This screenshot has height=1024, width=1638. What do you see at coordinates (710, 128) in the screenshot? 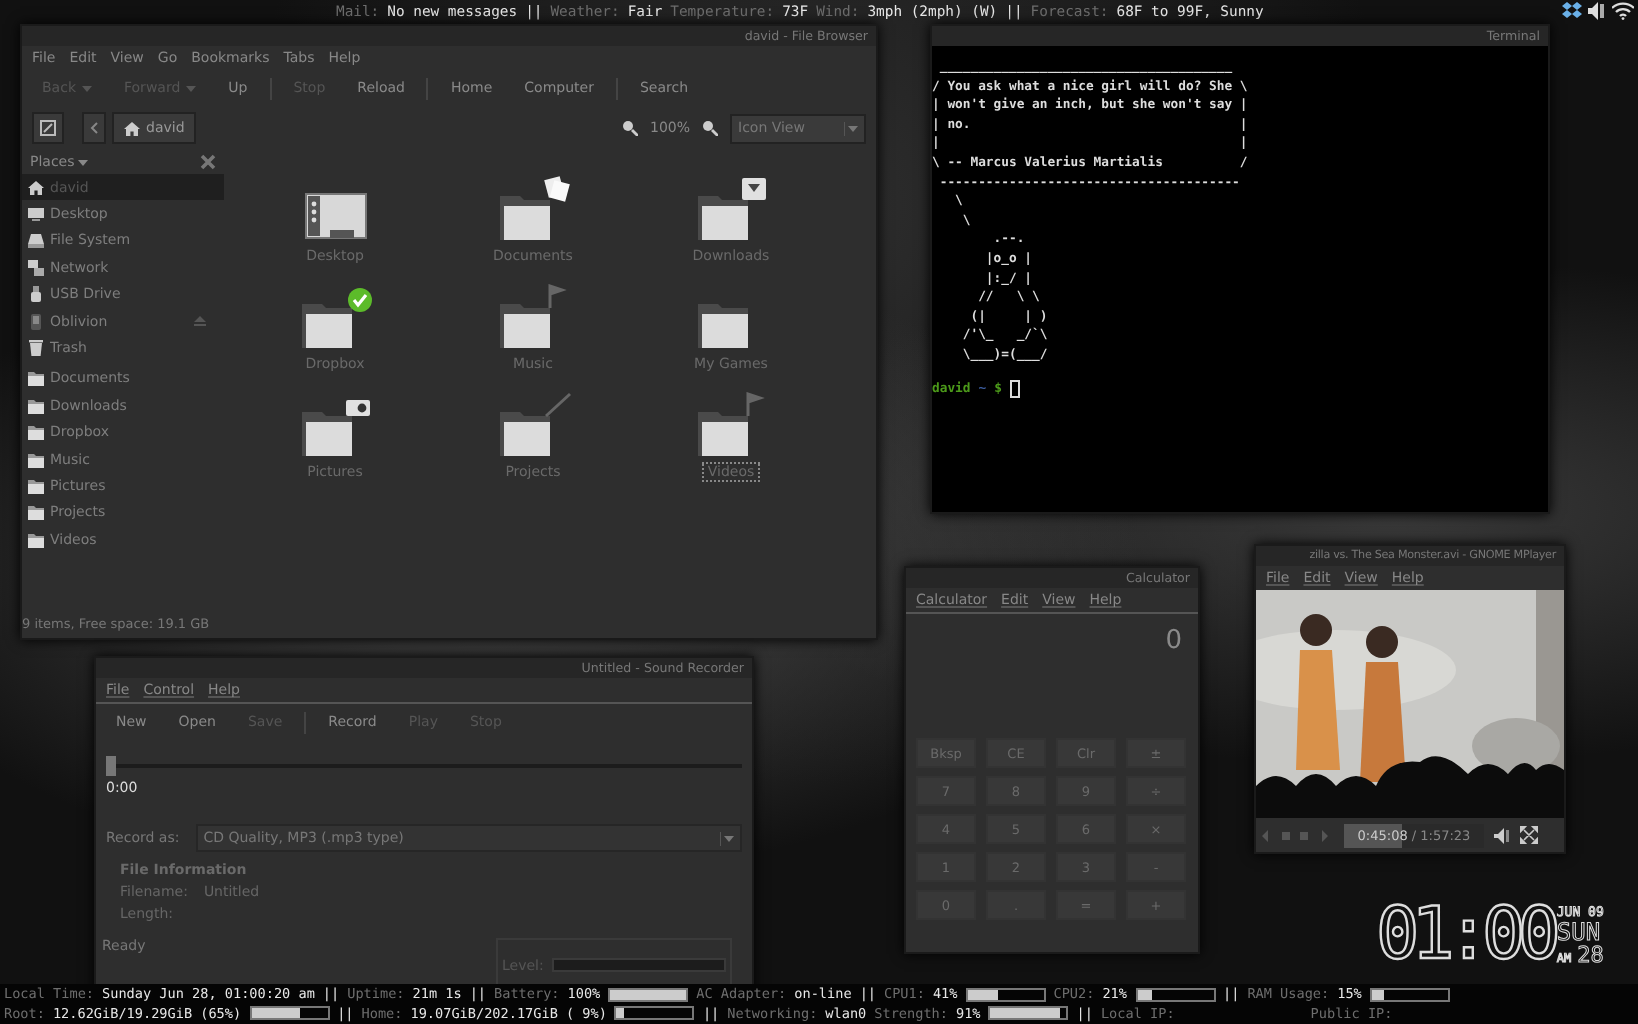
I see `zoom-in-icon` at bounding box center [710, 128].